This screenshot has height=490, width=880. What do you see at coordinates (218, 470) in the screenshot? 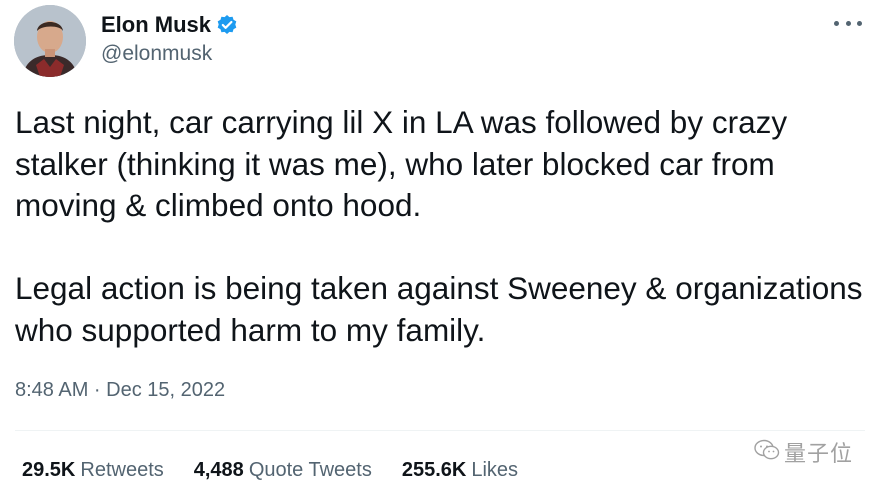
I see `stat-value: 4,488` at bounding box center [218, 470].